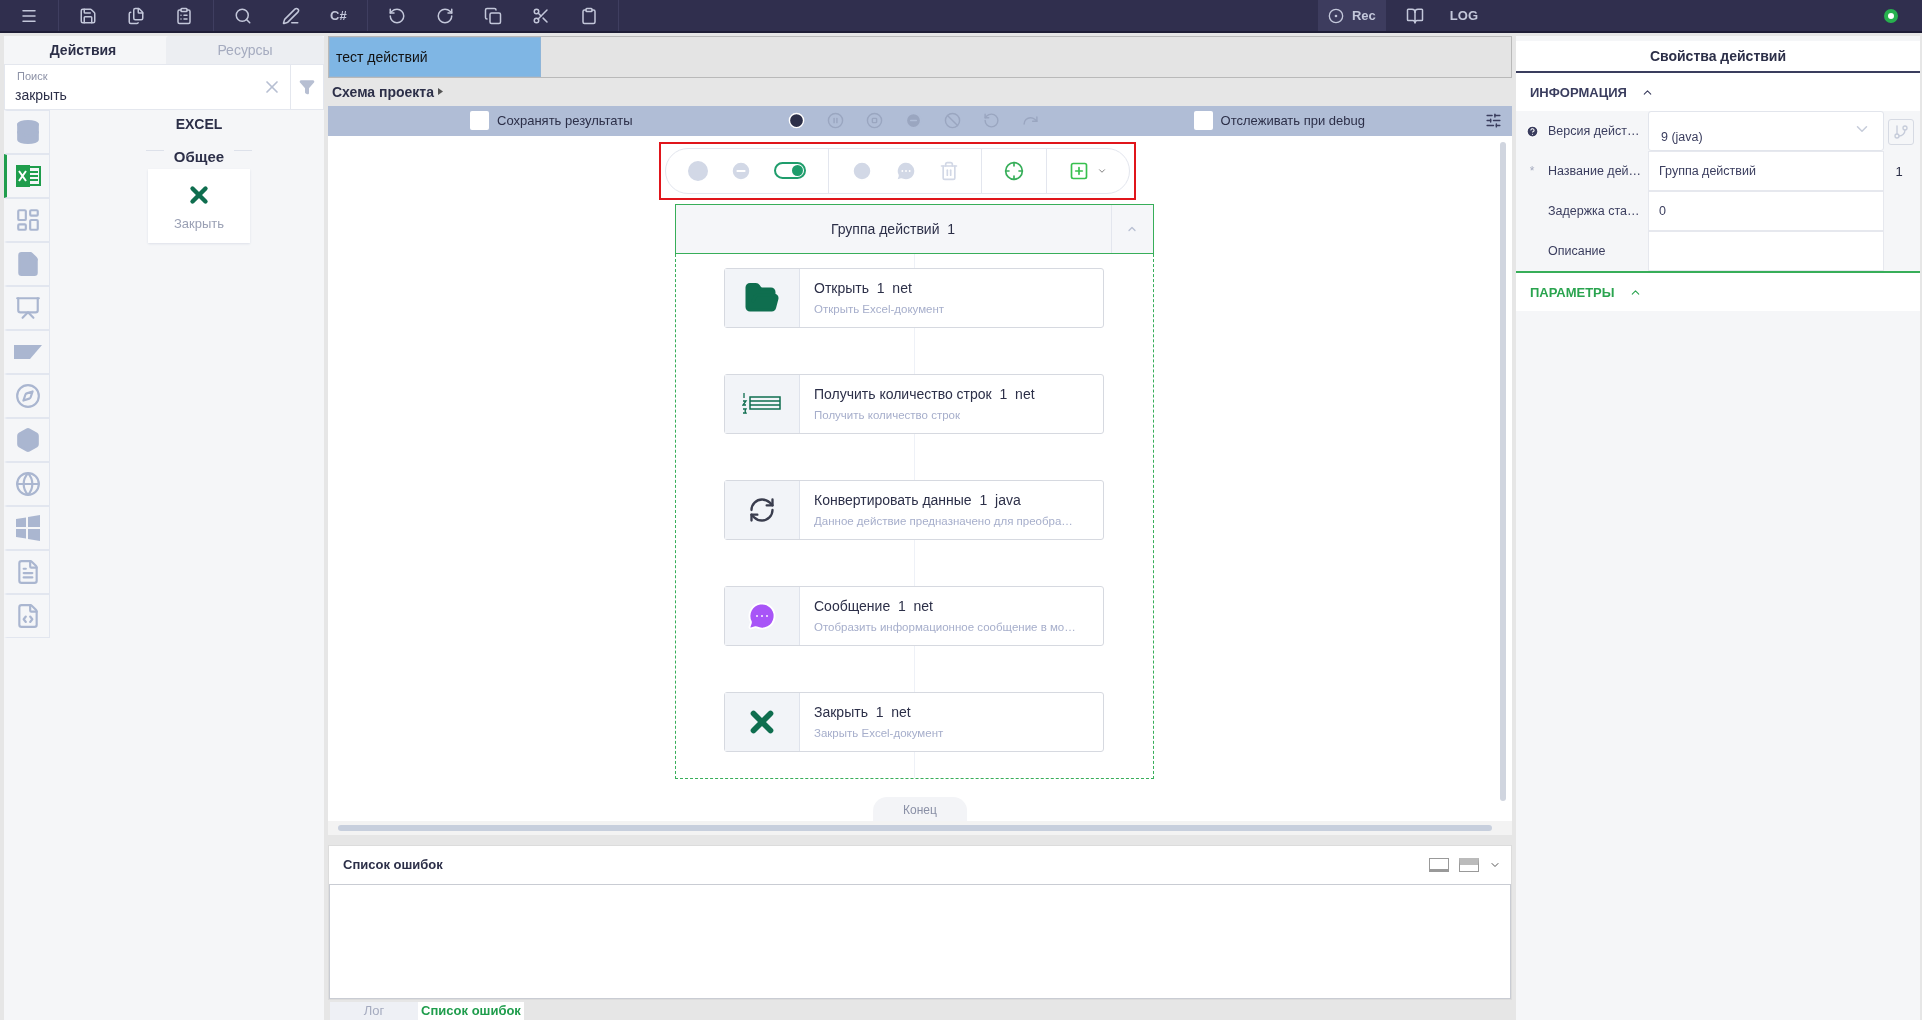 Image resolution: width=1922 pixels, height=1020 pixels. I want to click on minus-circle-icon, so click(741, 170).